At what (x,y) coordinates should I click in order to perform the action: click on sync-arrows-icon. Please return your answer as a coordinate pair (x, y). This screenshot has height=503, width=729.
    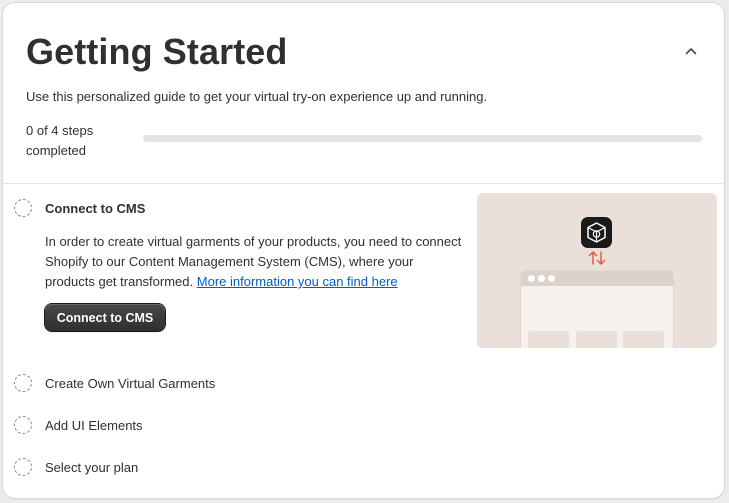
    Looking at the image, I should click on (597, 258).